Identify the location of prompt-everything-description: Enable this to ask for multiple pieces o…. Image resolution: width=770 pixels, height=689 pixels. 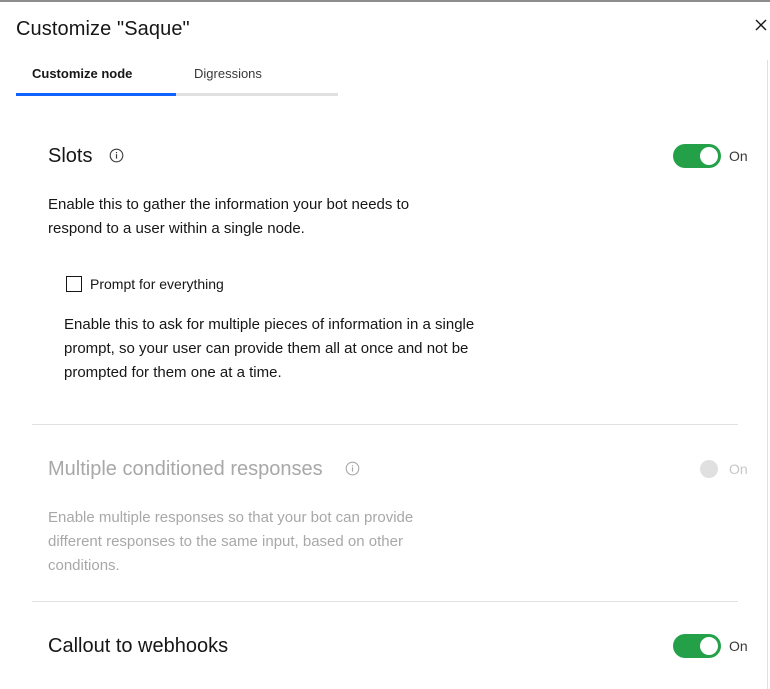
(269, 348).